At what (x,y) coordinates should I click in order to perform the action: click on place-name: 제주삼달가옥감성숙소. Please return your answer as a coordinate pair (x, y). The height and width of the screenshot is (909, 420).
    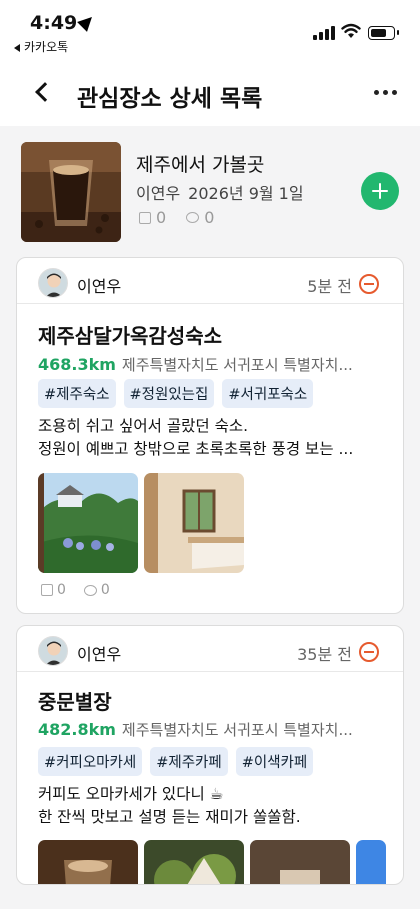
    Looking at the image, I should click on (130, 334).